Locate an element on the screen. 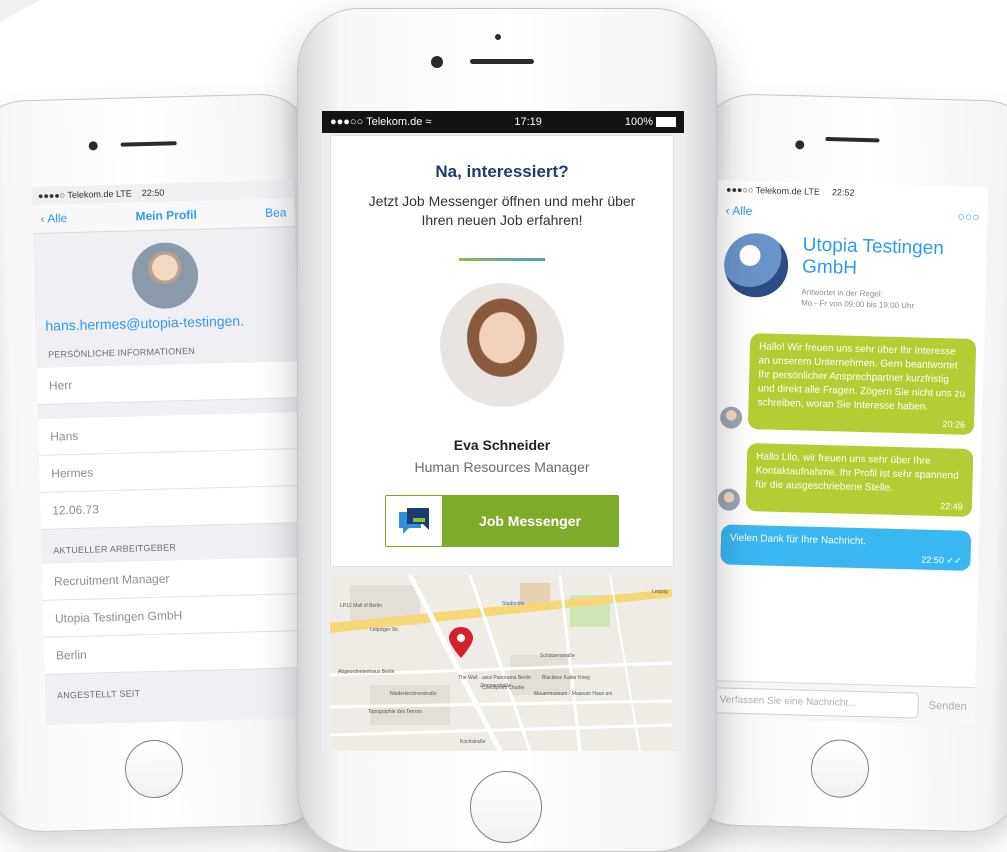  gradient-divider is located at coordinates (502, 259).